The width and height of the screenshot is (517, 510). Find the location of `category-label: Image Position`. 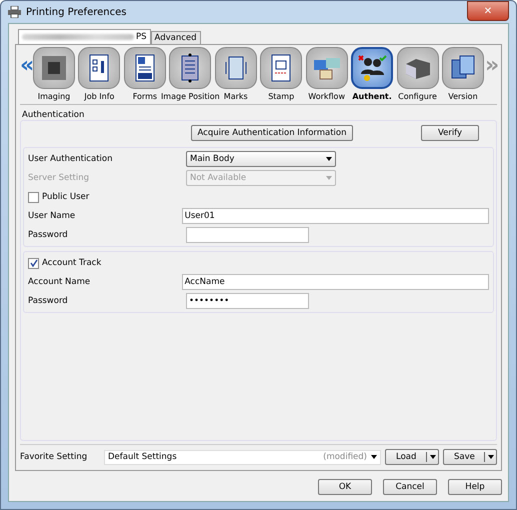

category-label: Image Position is located at coordinates (190, 96).